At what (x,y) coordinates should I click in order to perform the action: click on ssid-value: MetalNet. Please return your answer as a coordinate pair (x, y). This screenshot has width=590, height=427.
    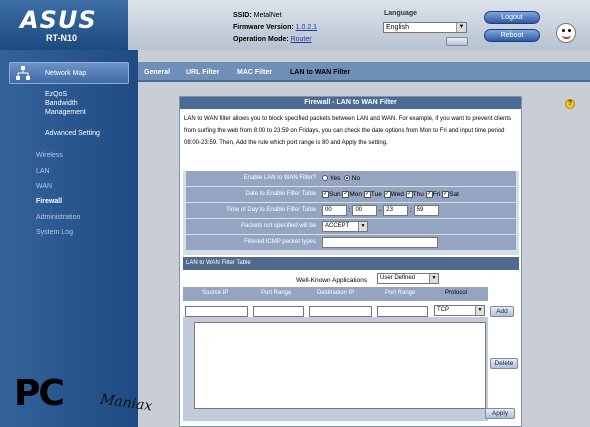
    Looking at the image, I should click on (267, 15).